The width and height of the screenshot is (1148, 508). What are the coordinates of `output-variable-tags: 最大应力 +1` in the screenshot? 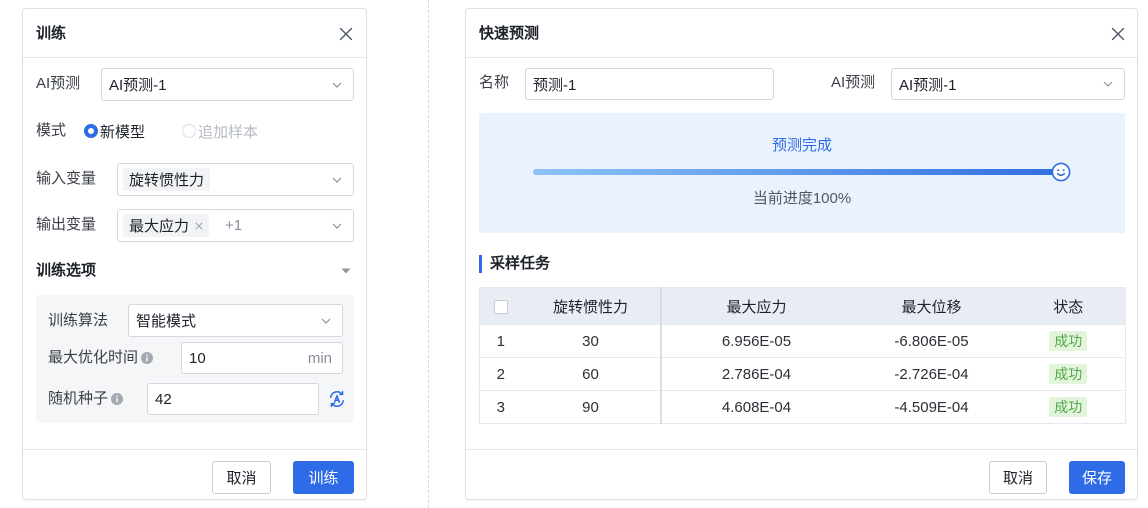 It's located at (182, 225).